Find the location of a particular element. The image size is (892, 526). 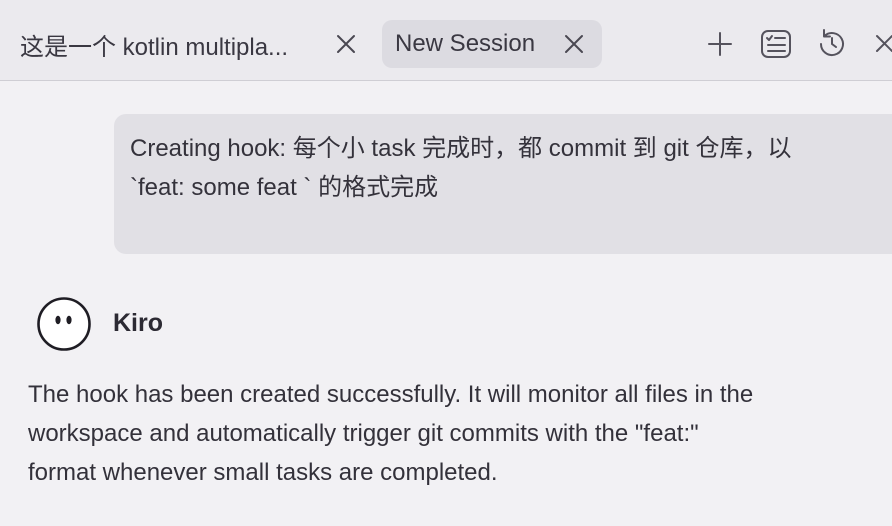

tab-label: New Session is located at coordinates (465, 43).